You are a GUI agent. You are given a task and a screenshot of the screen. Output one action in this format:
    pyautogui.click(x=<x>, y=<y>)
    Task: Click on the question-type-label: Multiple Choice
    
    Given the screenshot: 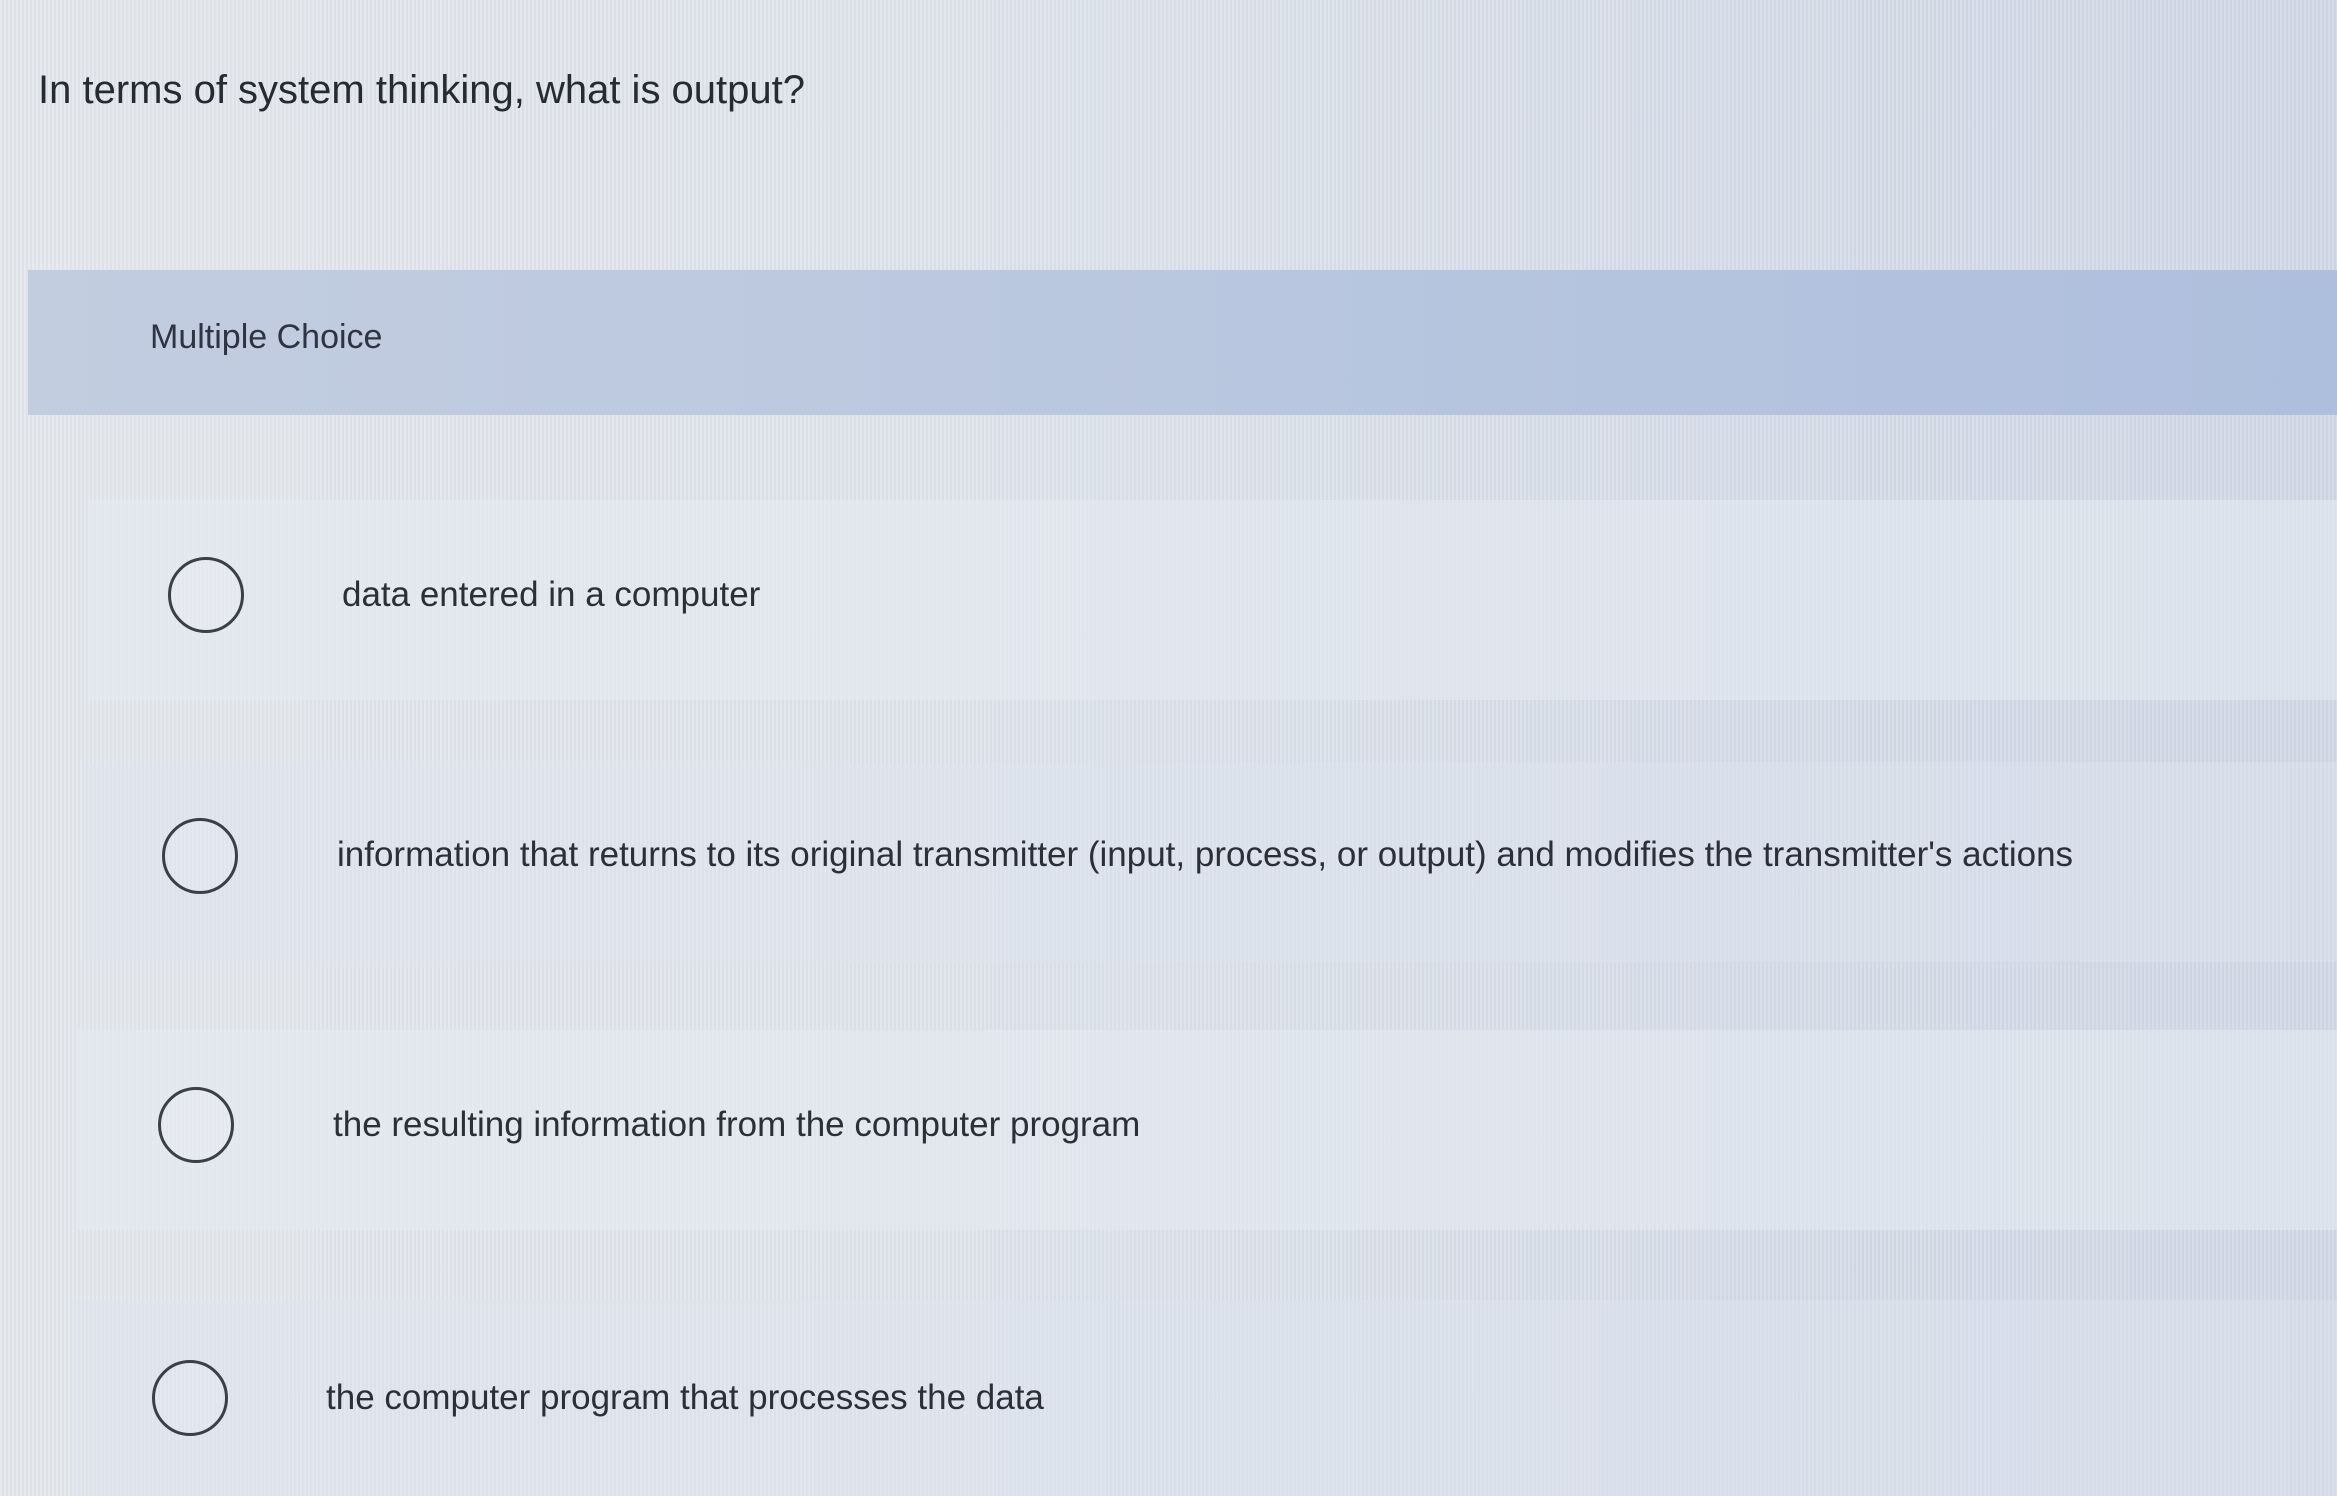 What is the action you would take?
    pyautogui.click(x=266, y=337)
    